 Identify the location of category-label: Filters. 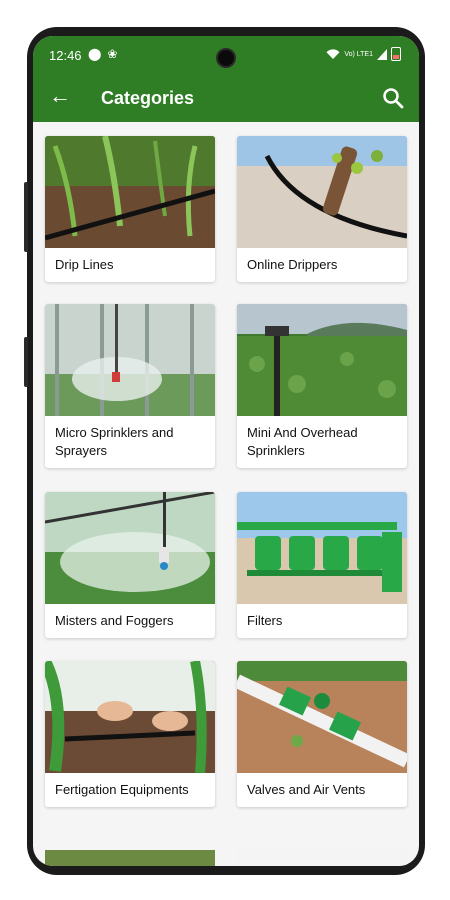
(265, 620).